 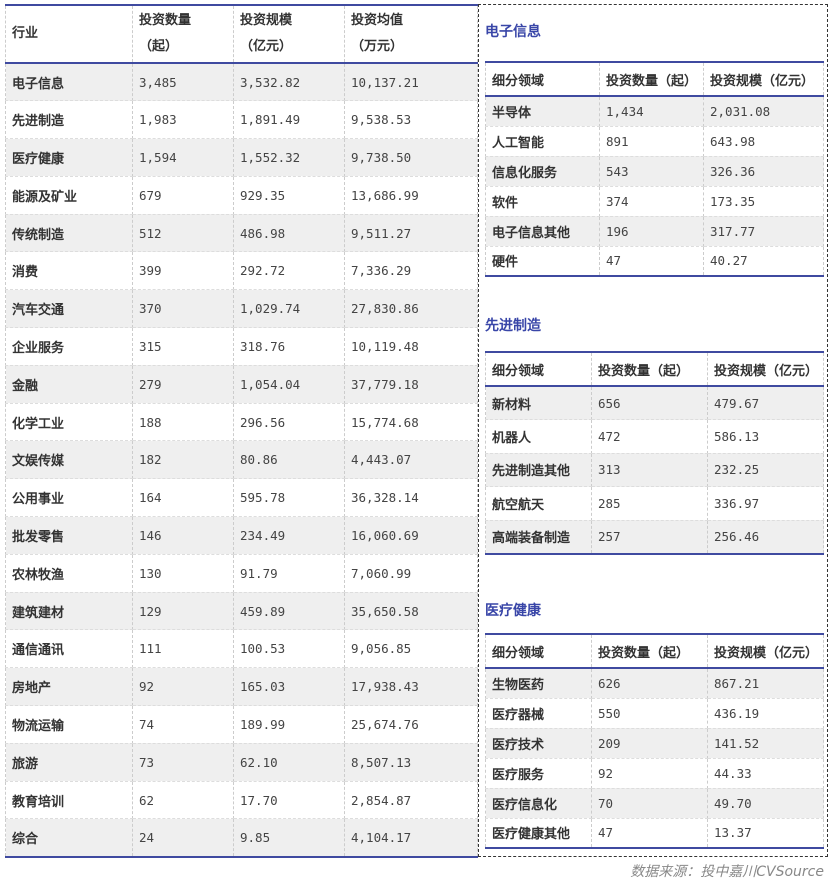 What do you see at coordinates (765, 803) in the screenshot?
I see `cell-value: 49.70` at bounding box center [765, 803].